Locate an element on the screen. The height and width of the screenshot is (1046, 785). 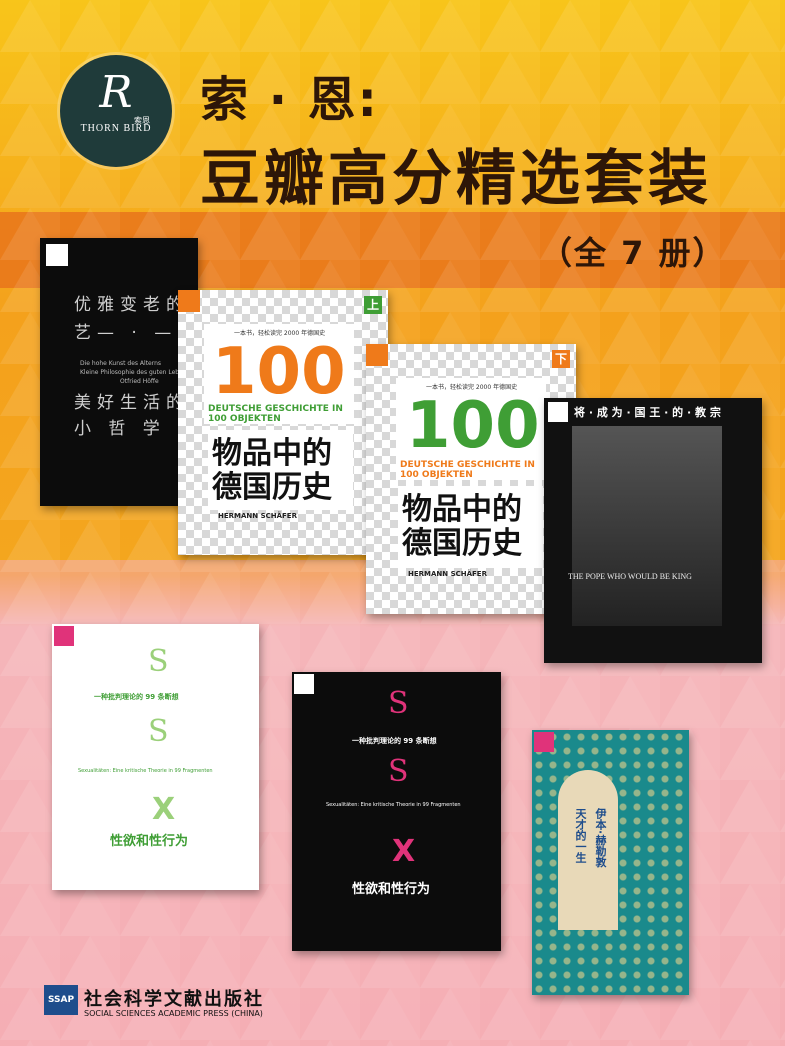
volume-badge: 下 is located at coordinates (561, 359).